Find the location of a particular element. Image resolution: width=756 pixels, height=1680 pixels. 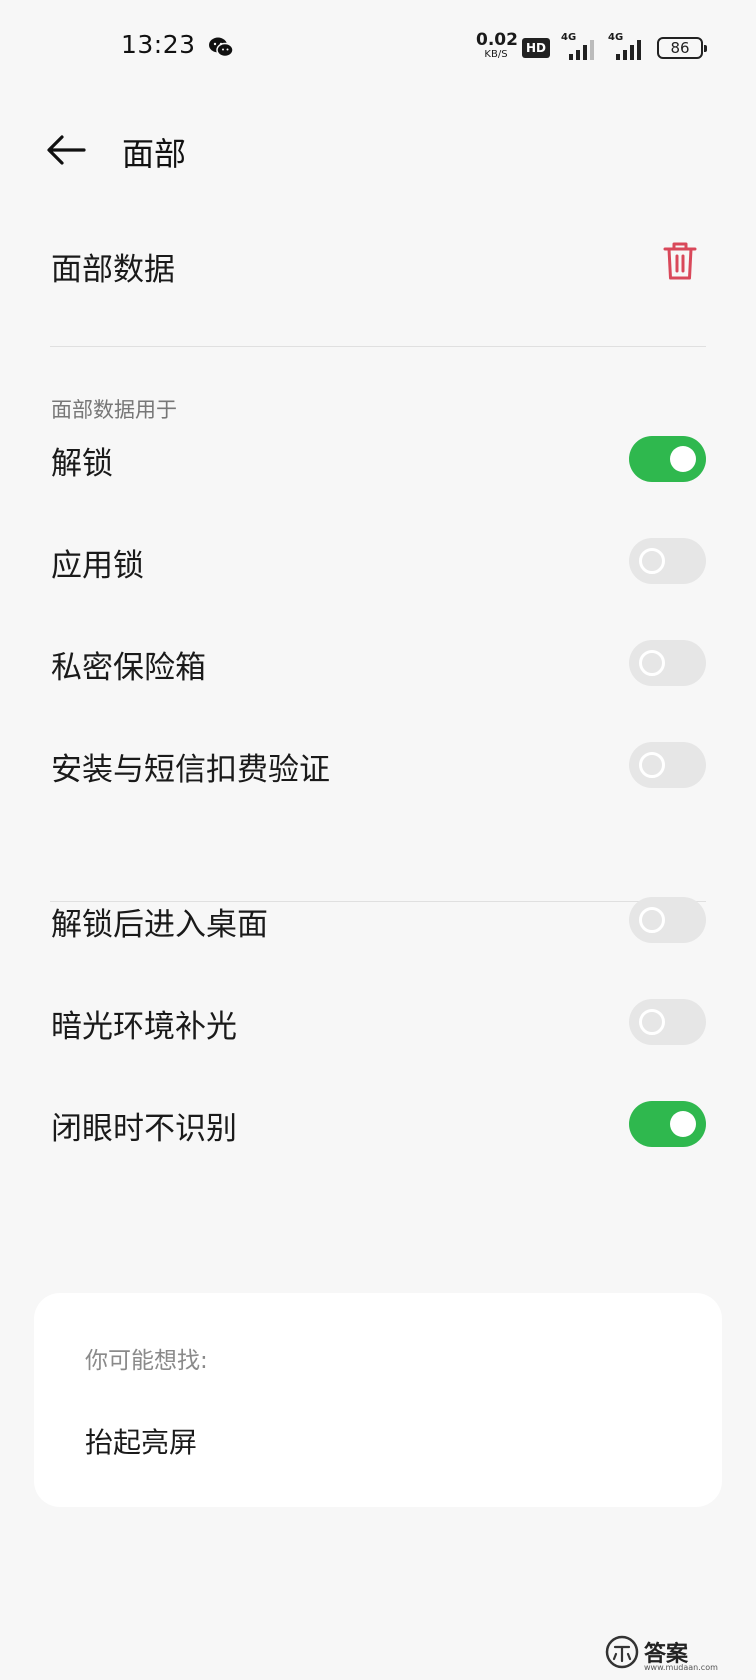

network-speed-unit: KB/S is located at coordinates (496, 54).